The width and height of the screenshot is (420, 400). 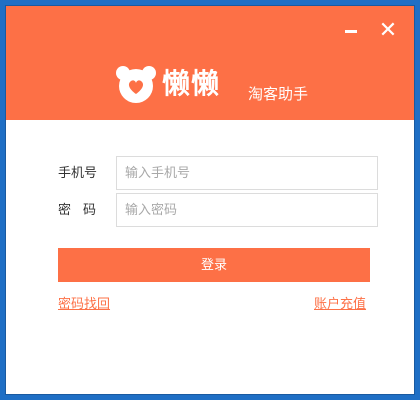 What do you see at coordinates (340, 305) in the screenshot?
I see `recharge-link: 账户充值` at bounding box center [340, 305].